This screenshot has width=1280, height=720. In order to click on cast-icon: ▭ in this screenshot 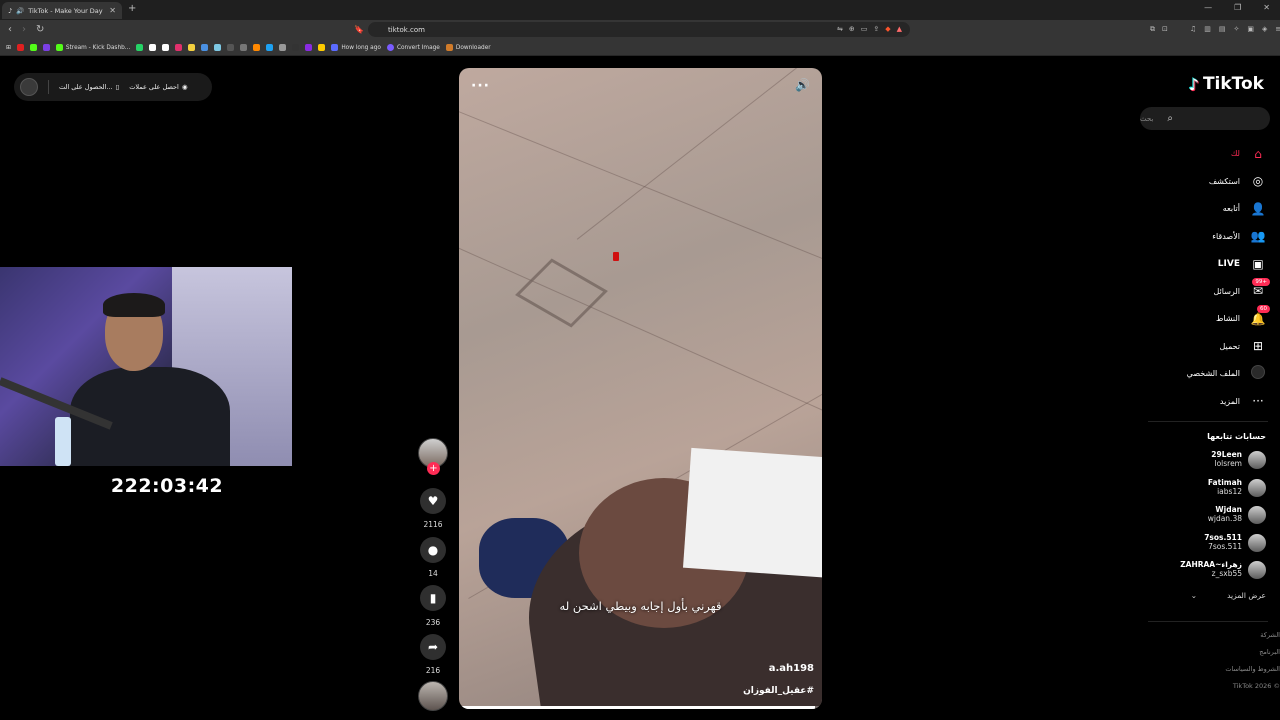, I will do `click(864, 29)`.